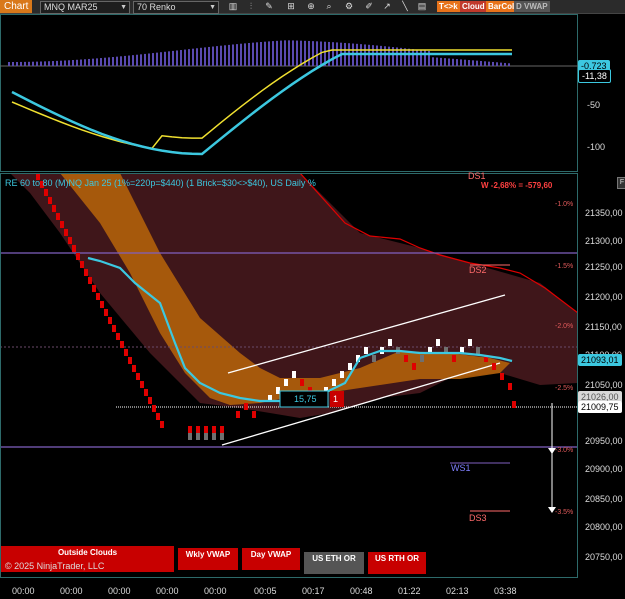 The image size is (625, 599). Describe the element at coordinates (311, 6) in the screenshot. I see `crosshair-icon: ⊕` at that location.